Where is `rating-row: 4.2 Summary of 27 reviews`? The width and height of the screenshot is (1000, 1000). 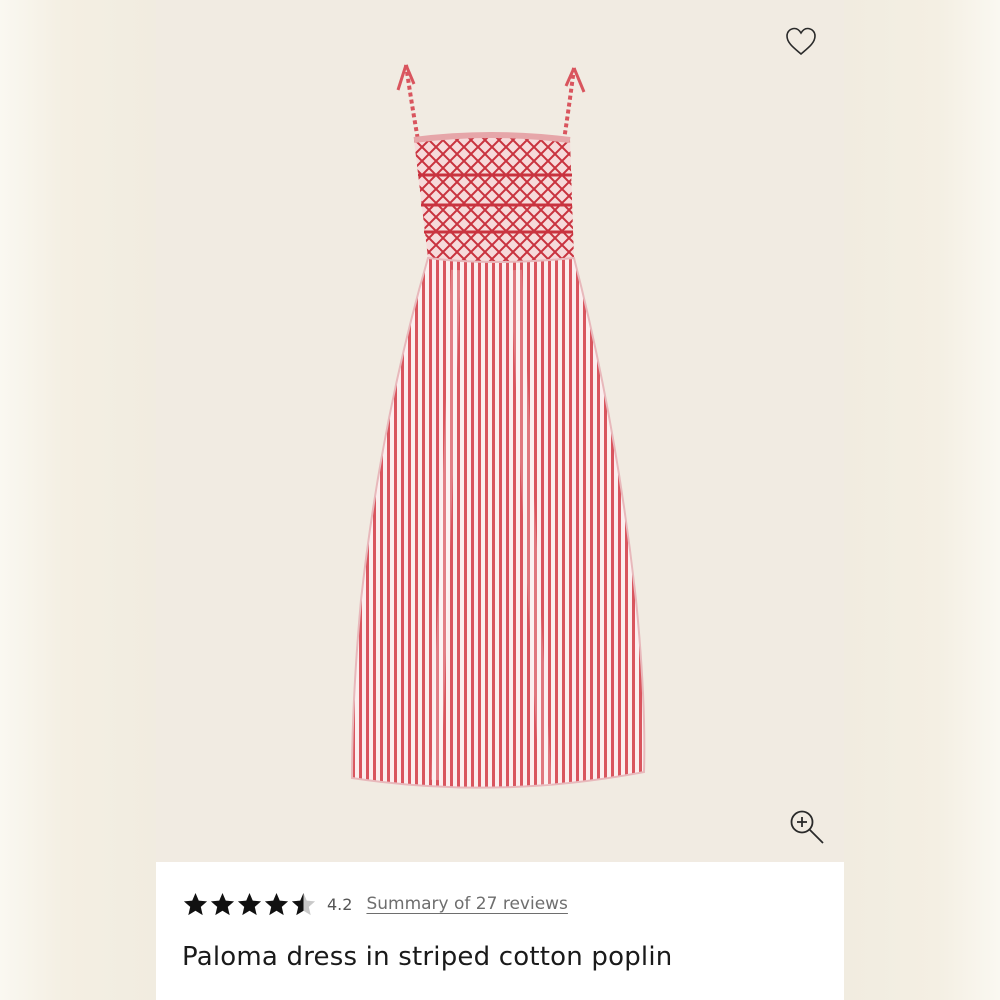 rating-row: 4.2 Summary of 27 reviews is located at coordinates (375, 904).